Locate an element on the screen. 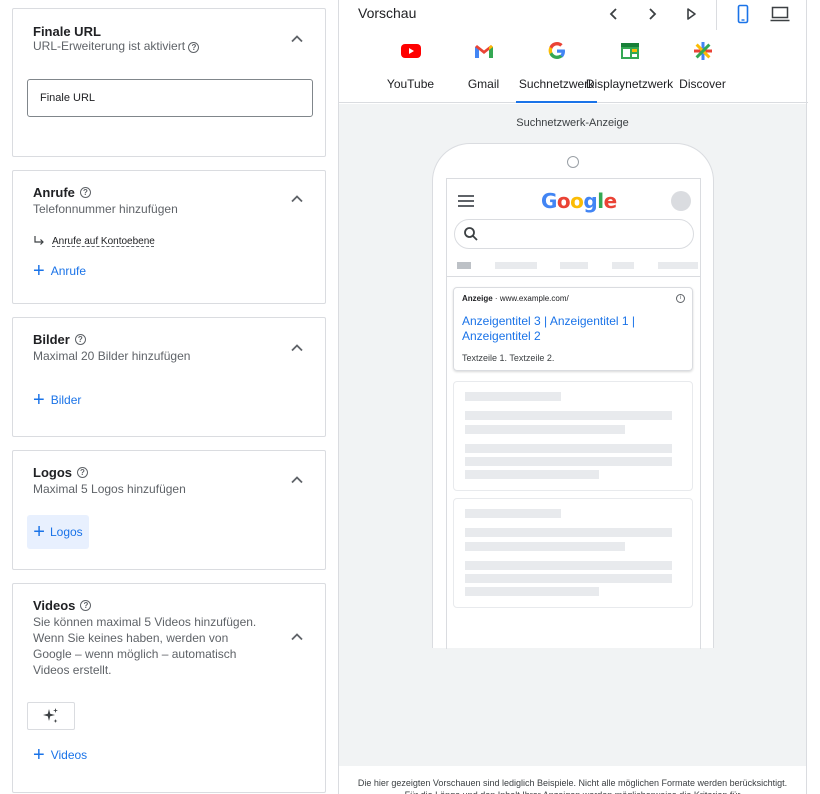 This screenshot has width=820, height=794. avatar is located at coordinates (681, 201).